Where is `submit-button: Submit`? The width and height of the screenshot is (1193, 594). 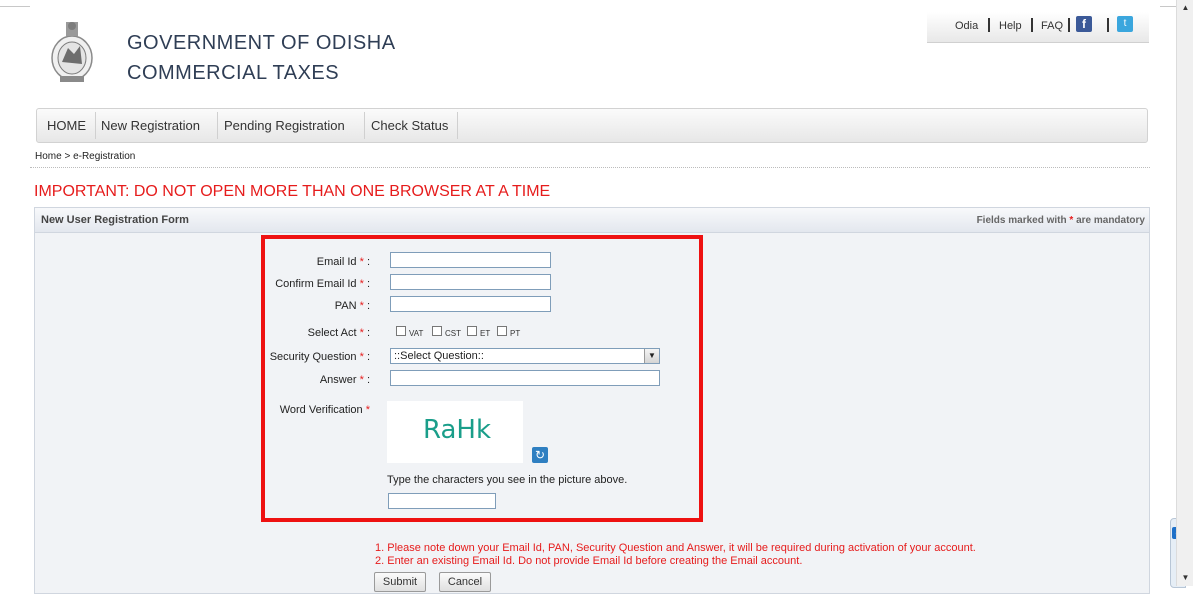
submit-button: Submit is located at coordinates (400, 582).